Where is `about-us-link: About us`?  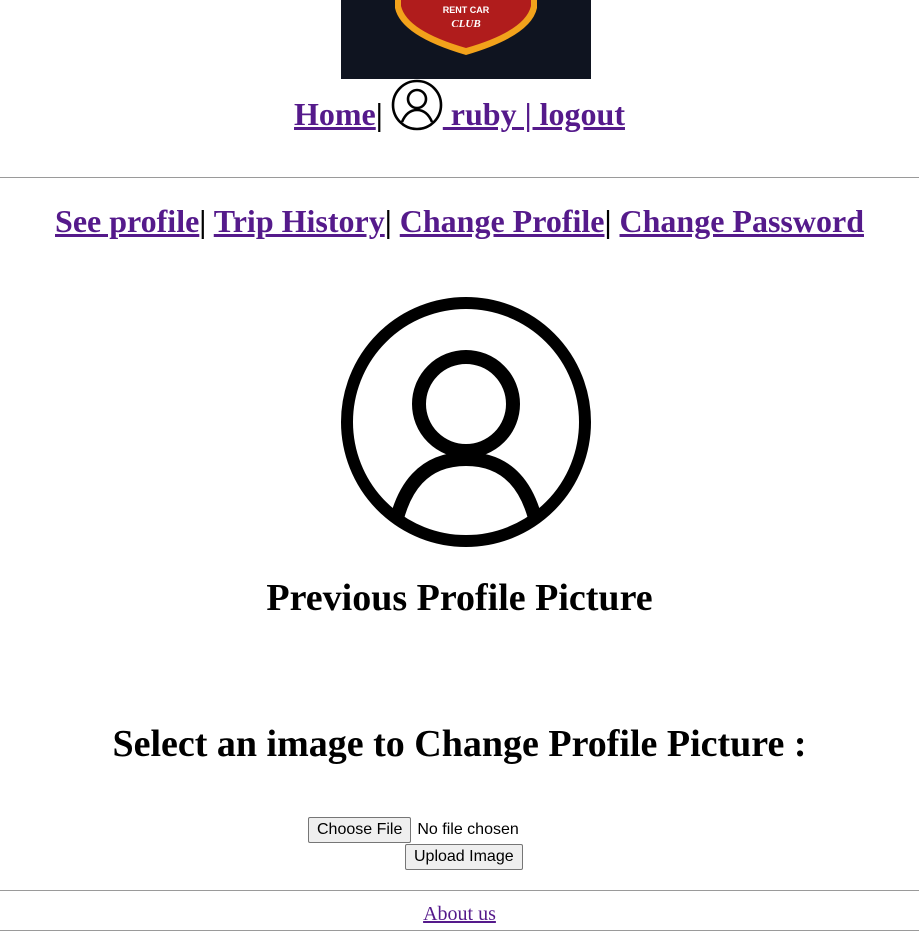
about-us-link: About us is located at coordinates (459, 914).